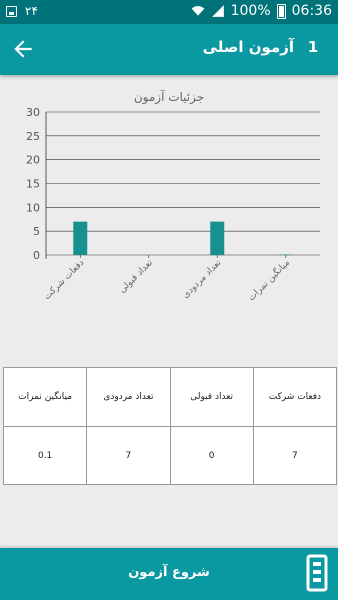 The width and height of the screenshot is (338, 600). Describe the element at coordinates (294, 397) in the screenshot. I see `header-participations: دفعات شرکت` at that location.